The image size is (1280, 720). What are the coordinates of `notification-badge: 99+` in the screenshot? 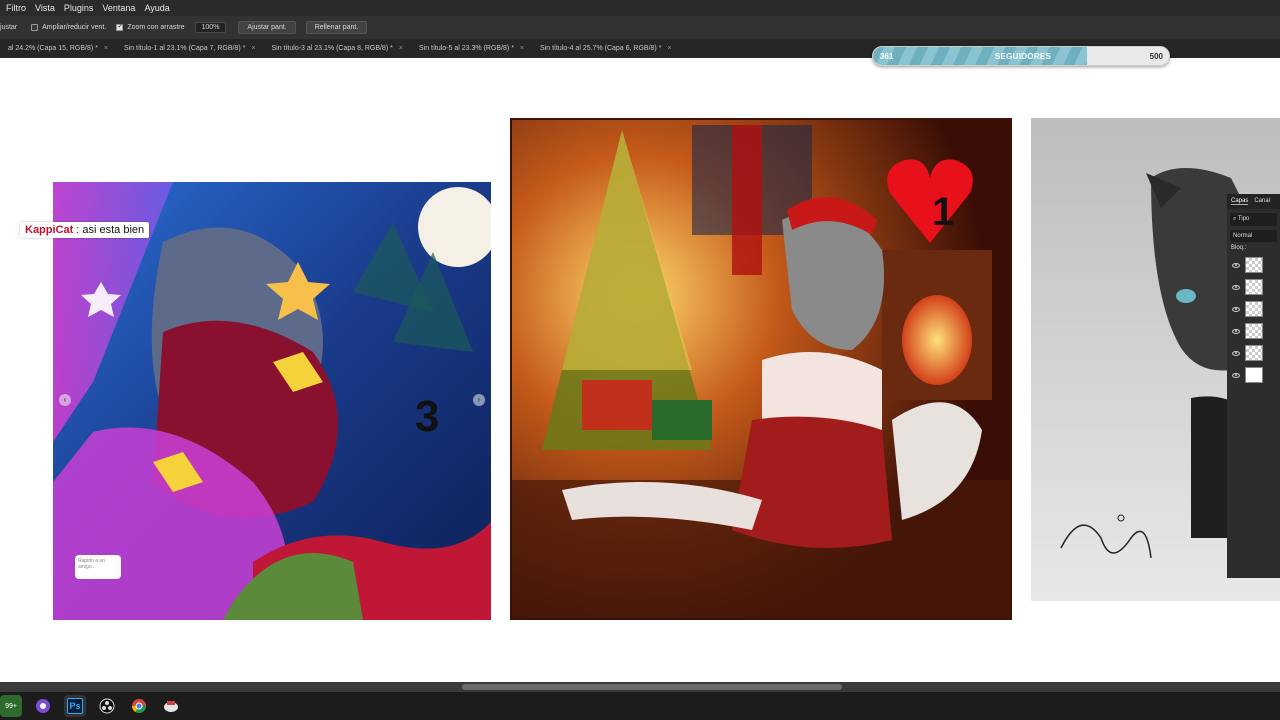 It's located at (11, 706).